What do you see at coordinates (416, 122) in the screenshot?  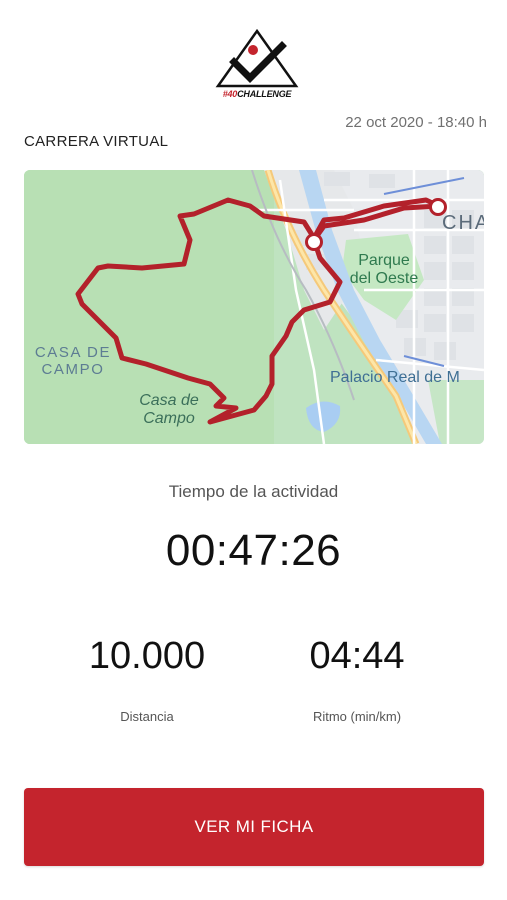 I see `activity-date: 22 oct 2020 - 18:40 h` at bounding box center [416, 122].